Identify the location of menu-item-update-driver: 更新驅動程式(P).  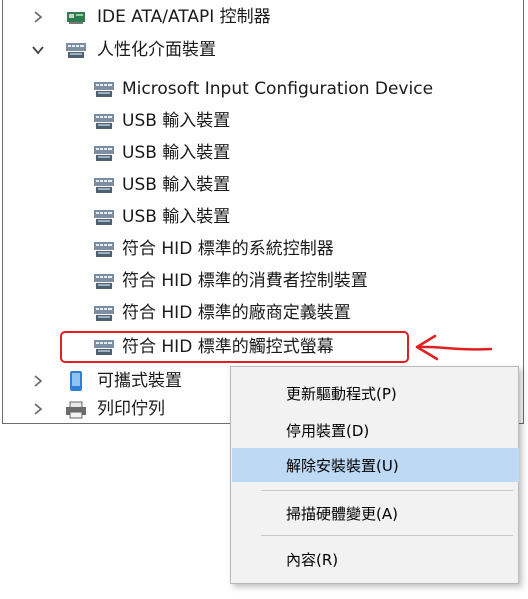
(375, 393).